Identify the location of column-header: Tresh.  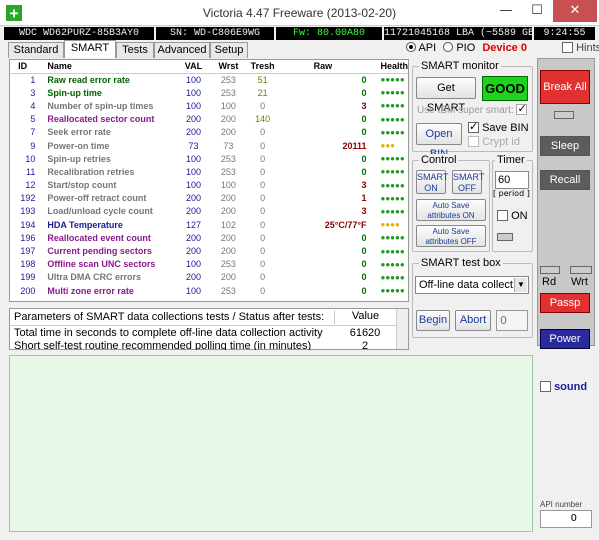
(262, 67).